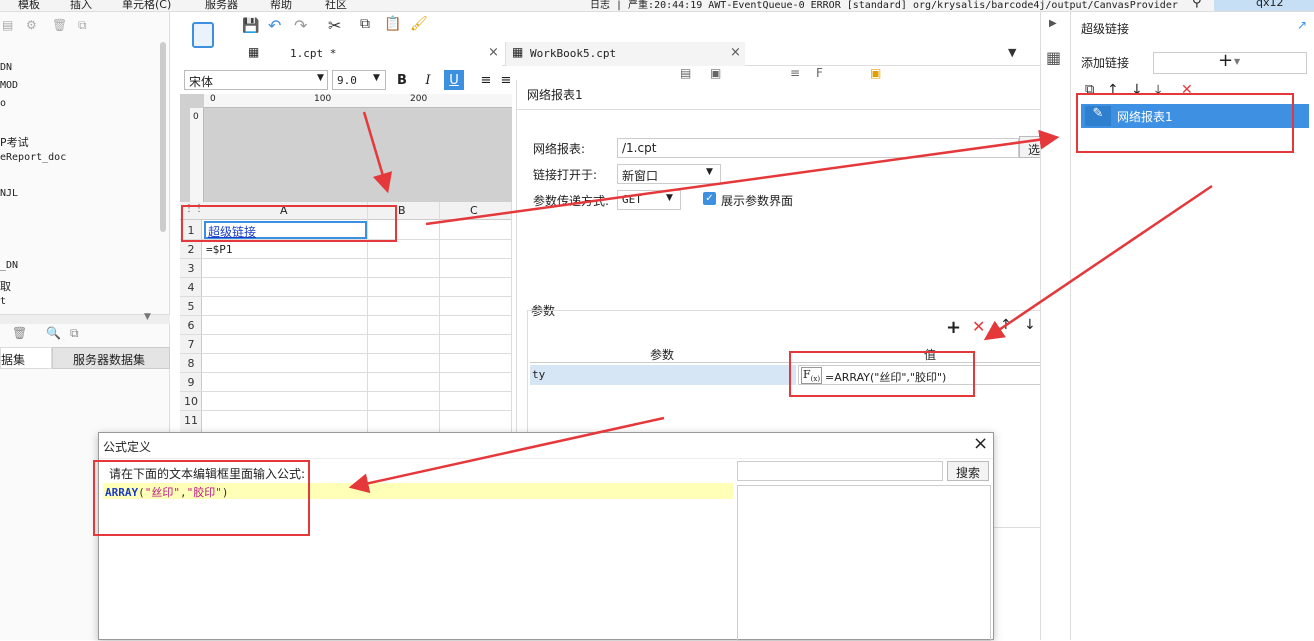 This screenshot has width=1314, height=641. I want to click on open-in-select: 新窗口 ▼, so click(669, 174).